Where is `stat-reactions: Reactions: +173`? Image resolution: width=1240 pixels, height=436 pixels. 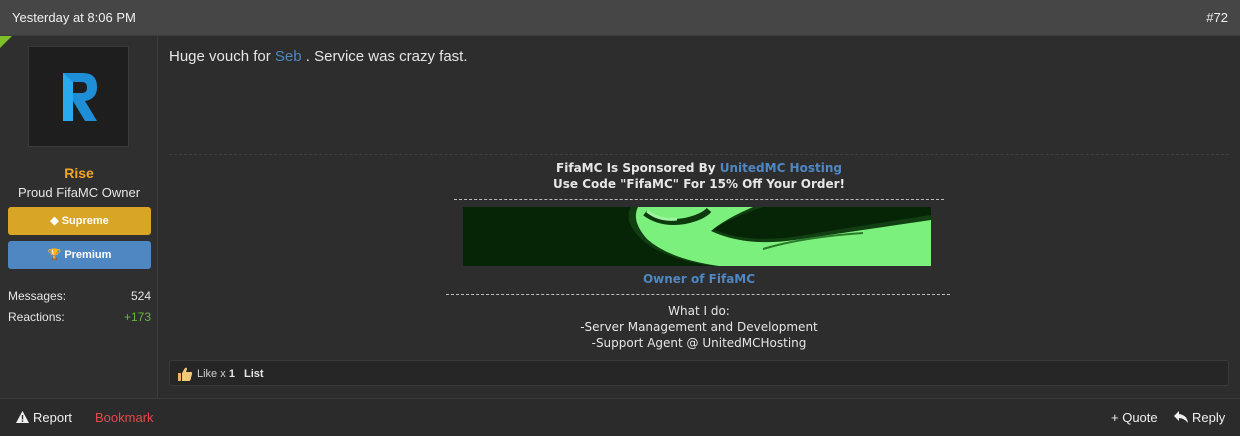 stat-reactions: Reactions: +173 is located at coordinates (79, 319).